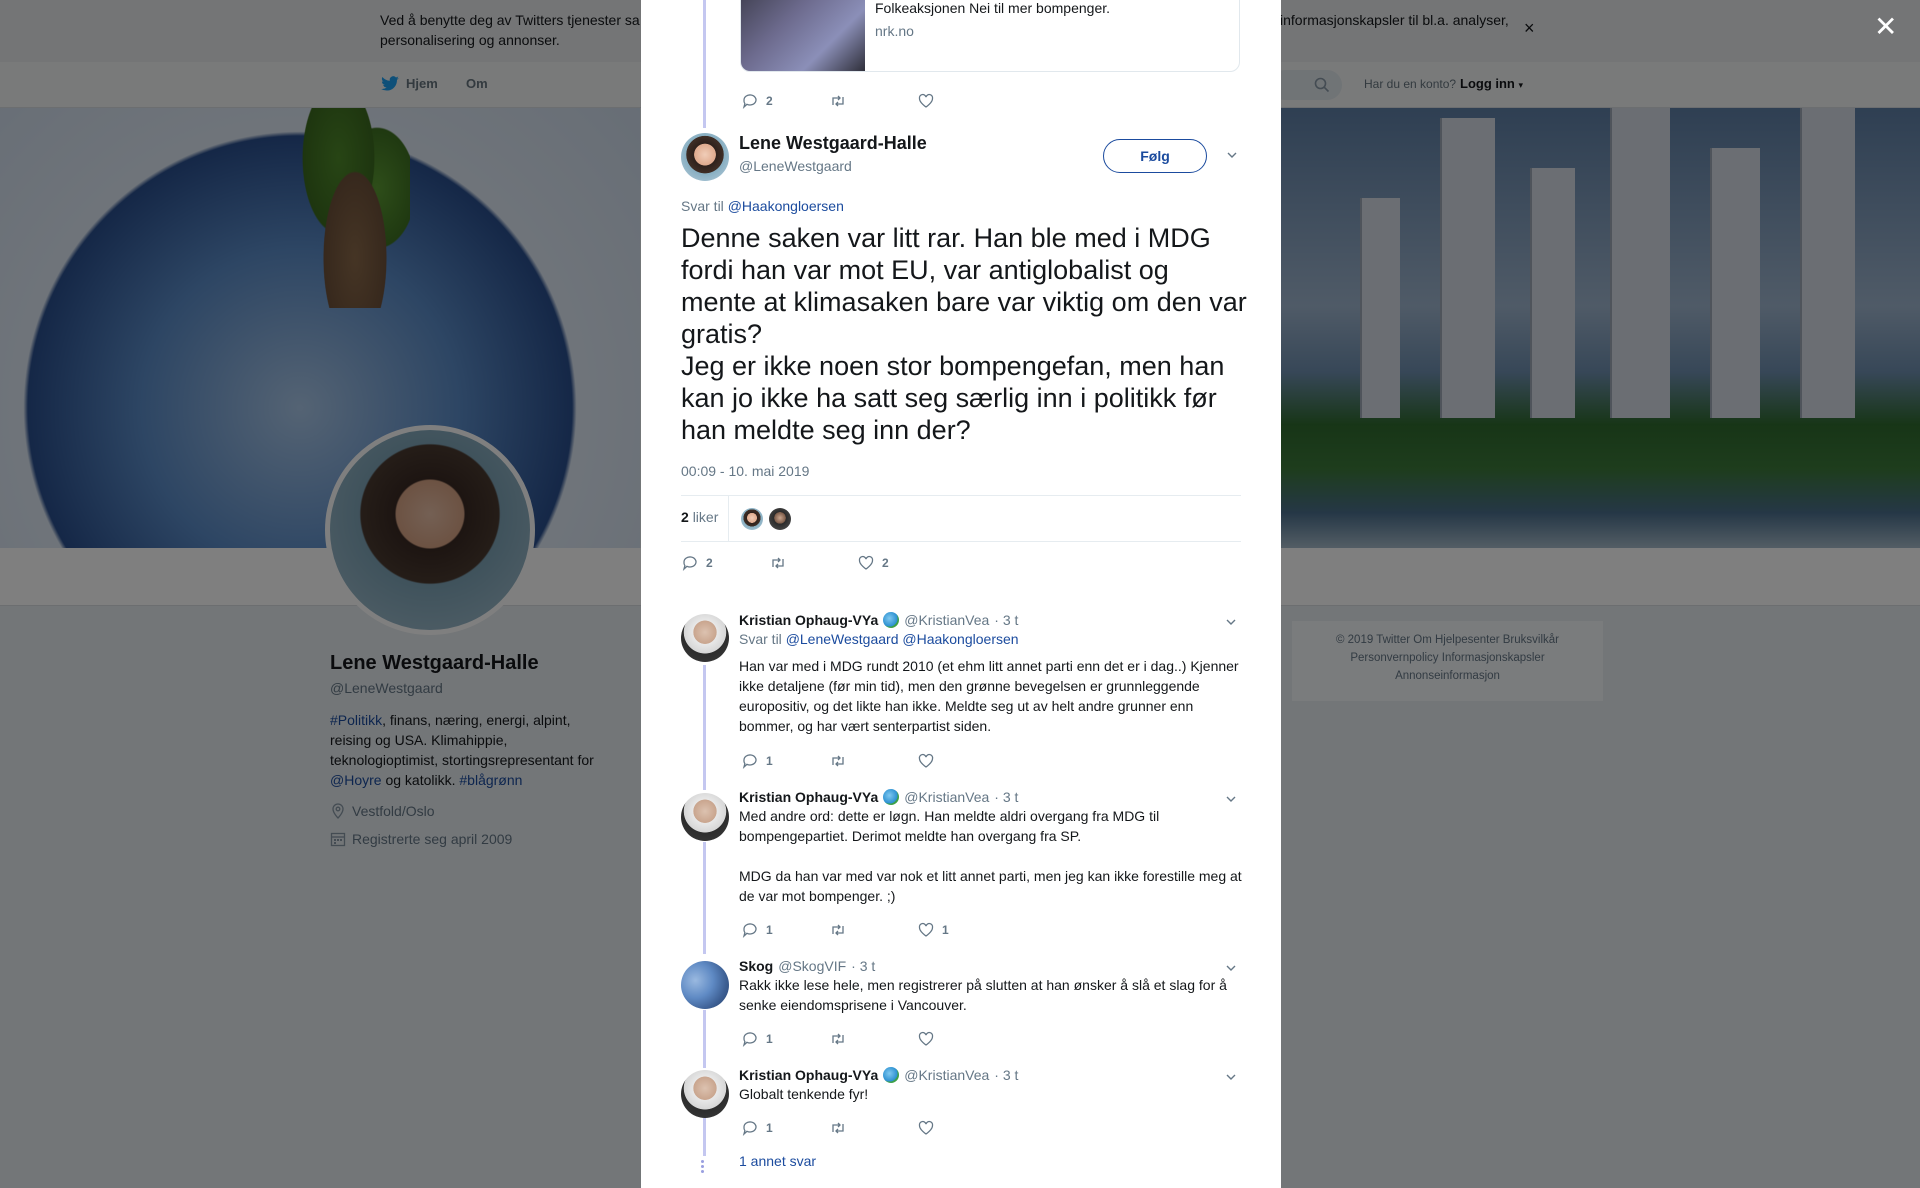  What do you see at coordinates (962, 930) in the screenshot?
I see `like-button: 1` at bounding box center [962, 930].